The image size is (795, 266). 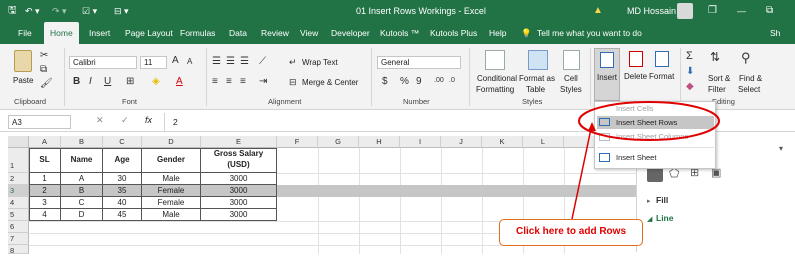 What do you see at coordinates (582, 171) in the screenshot?
I see `annotation-arrow` at bounding box center [582, 171].